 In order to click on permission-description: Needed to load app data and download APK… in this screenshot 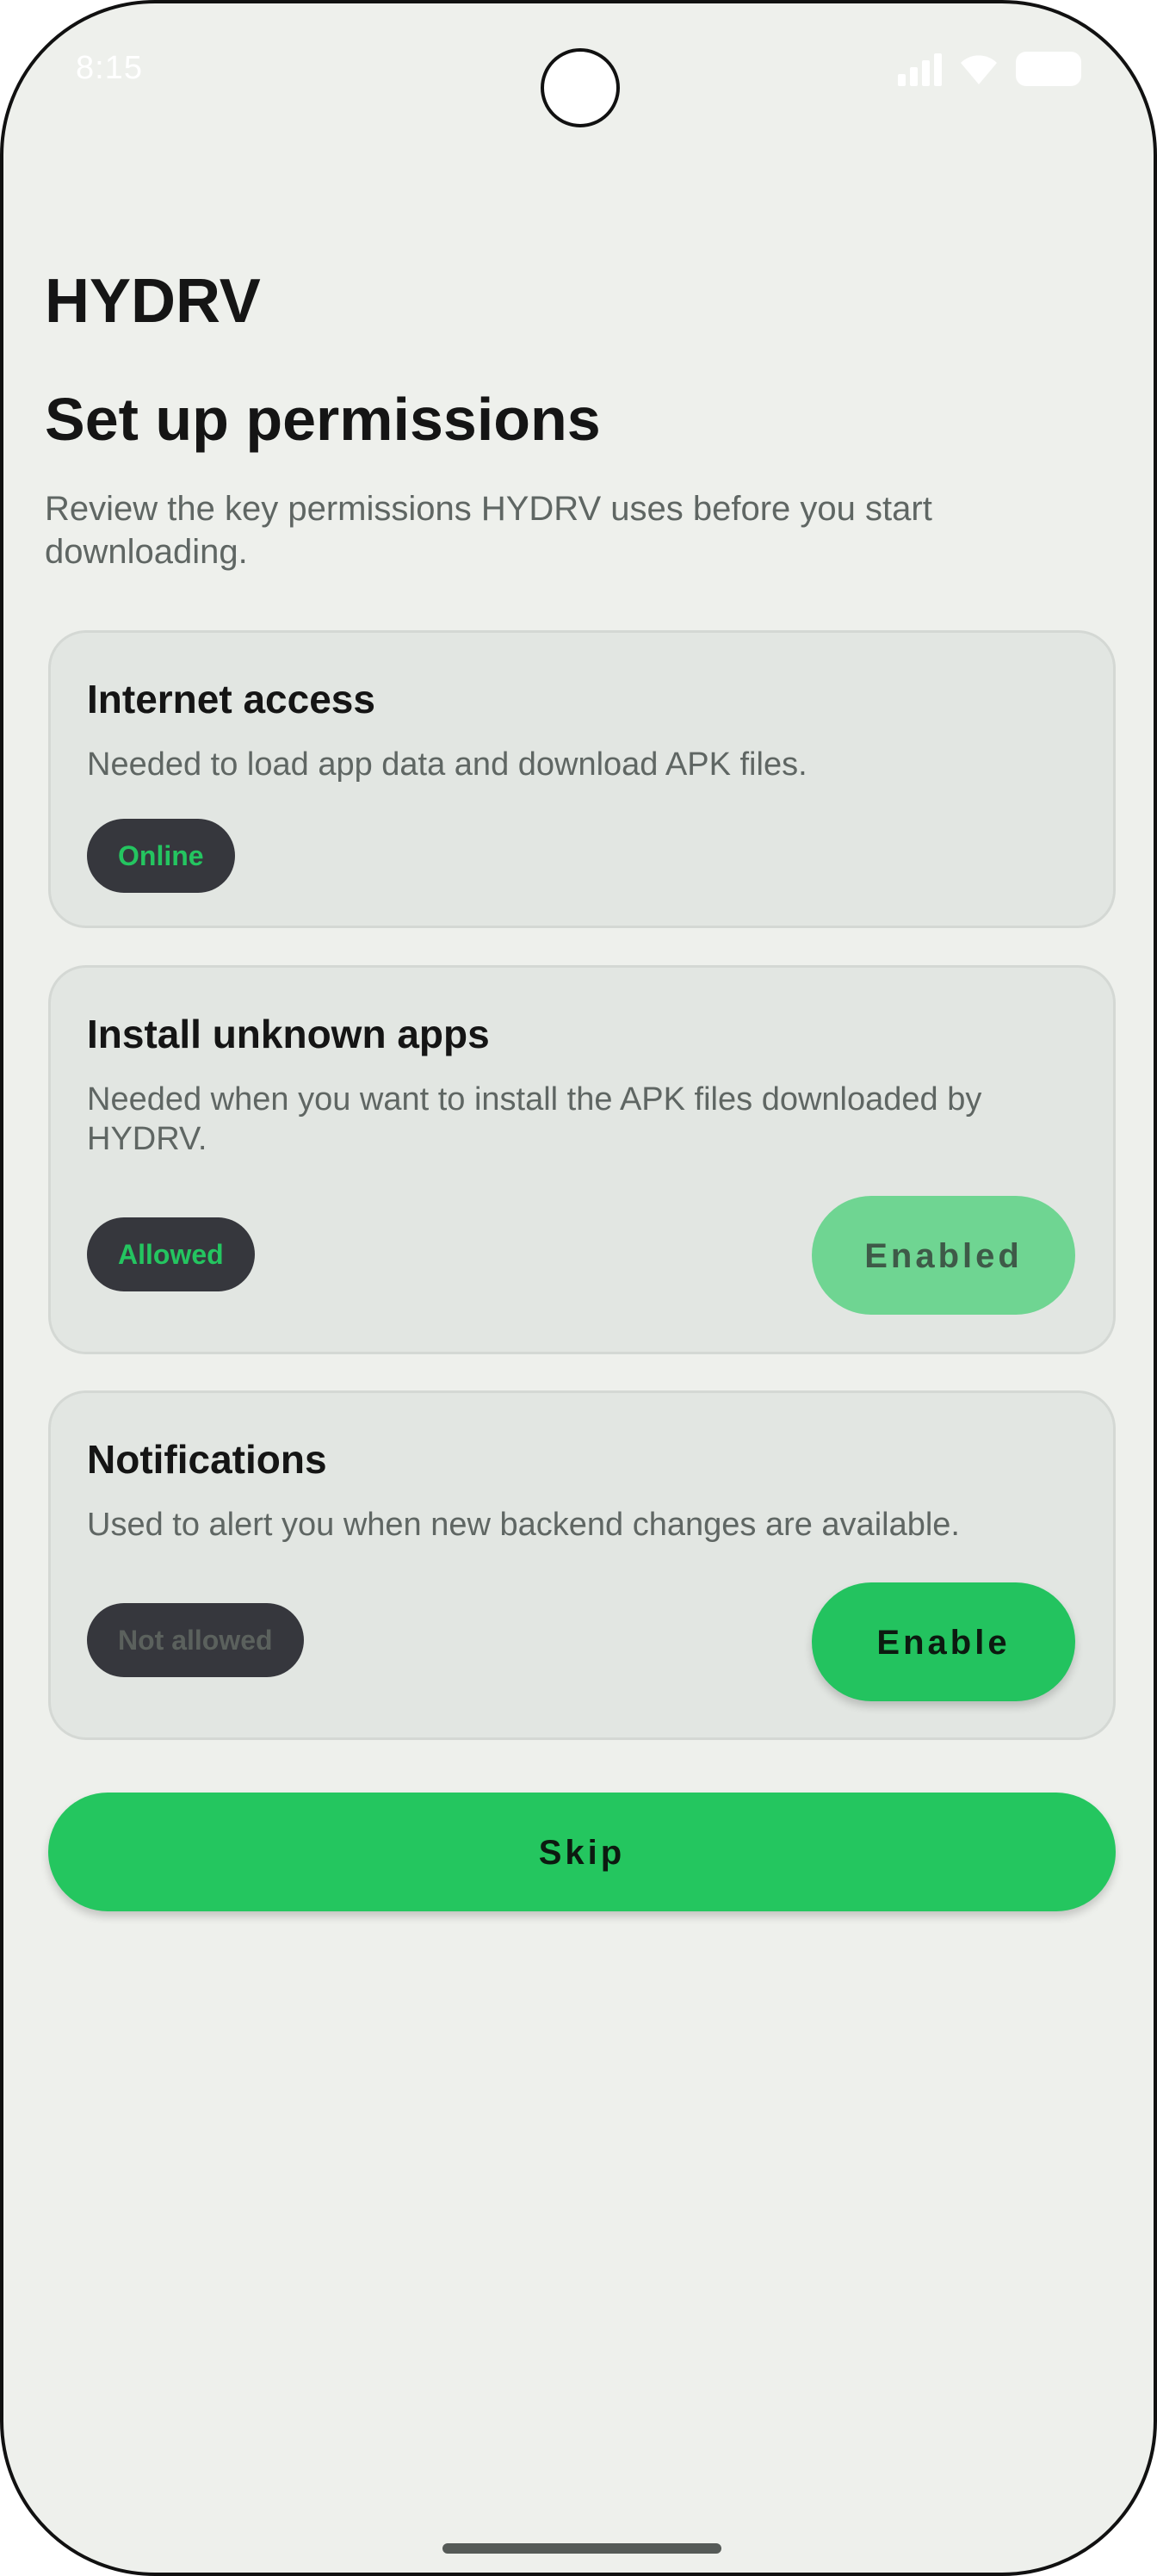, I will do `click(447, 764)`.